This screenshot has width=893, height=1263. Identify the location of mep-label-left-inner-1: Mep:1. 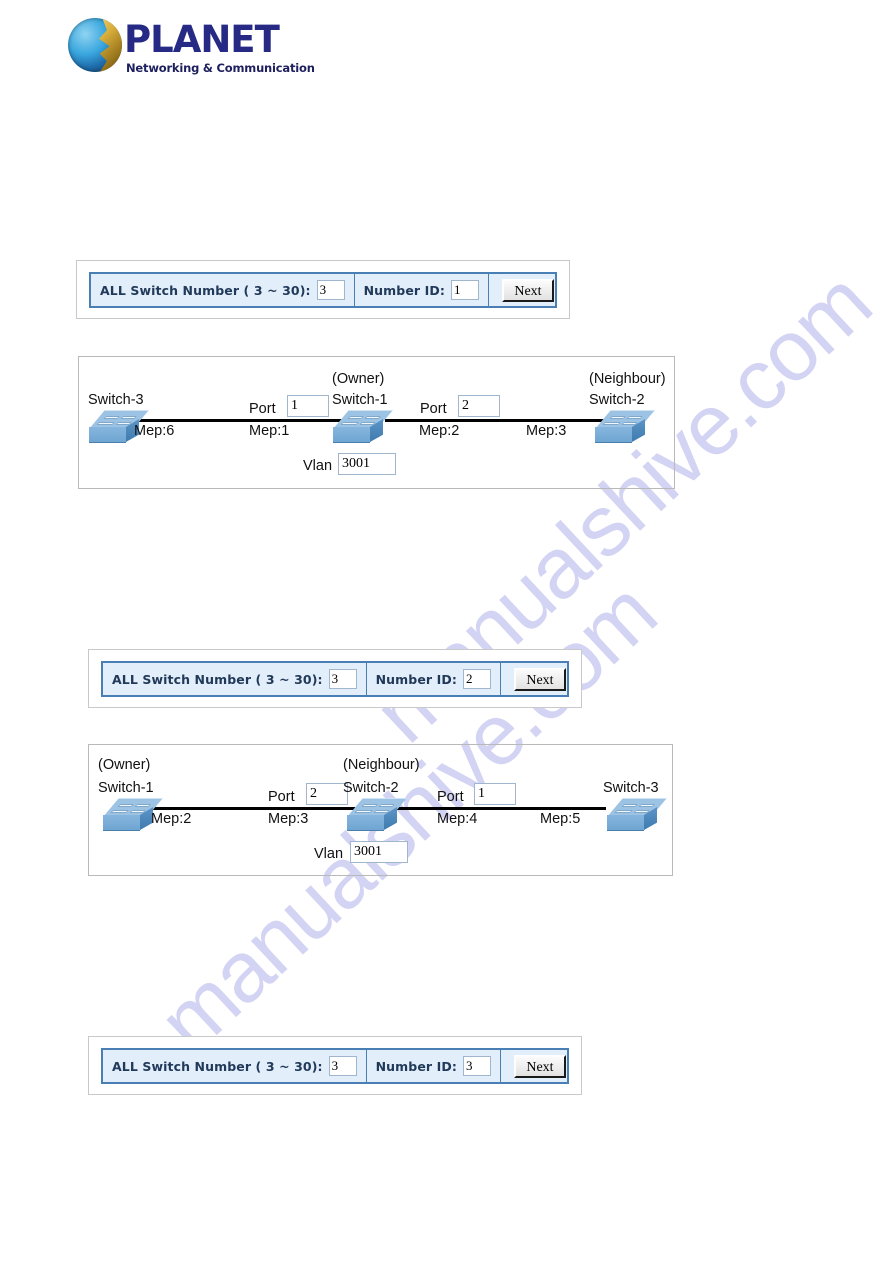
(269, 431).